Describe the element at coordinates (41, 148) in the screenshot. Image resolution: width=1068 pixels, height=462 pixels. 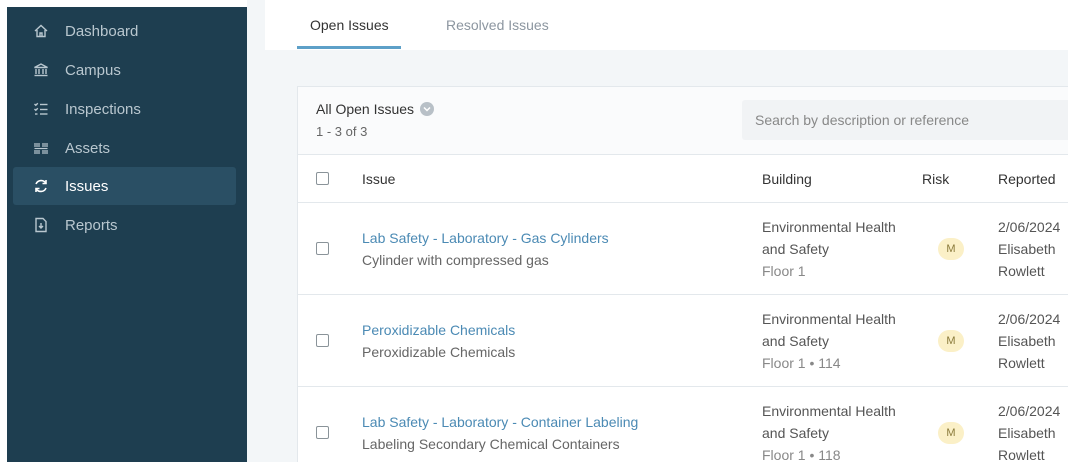
I see `barcode-icon` at that location.